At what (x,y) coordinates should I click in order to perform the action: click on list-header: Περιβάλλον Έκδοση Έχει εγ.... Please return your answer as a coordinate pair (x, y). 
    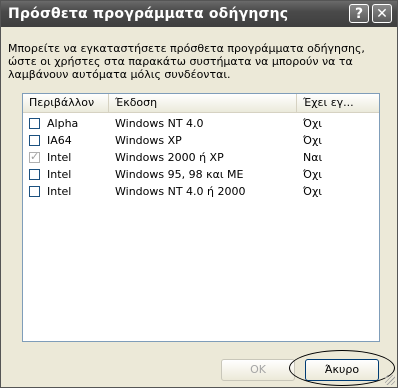
    Looking at the image, I should click on (201, 103).